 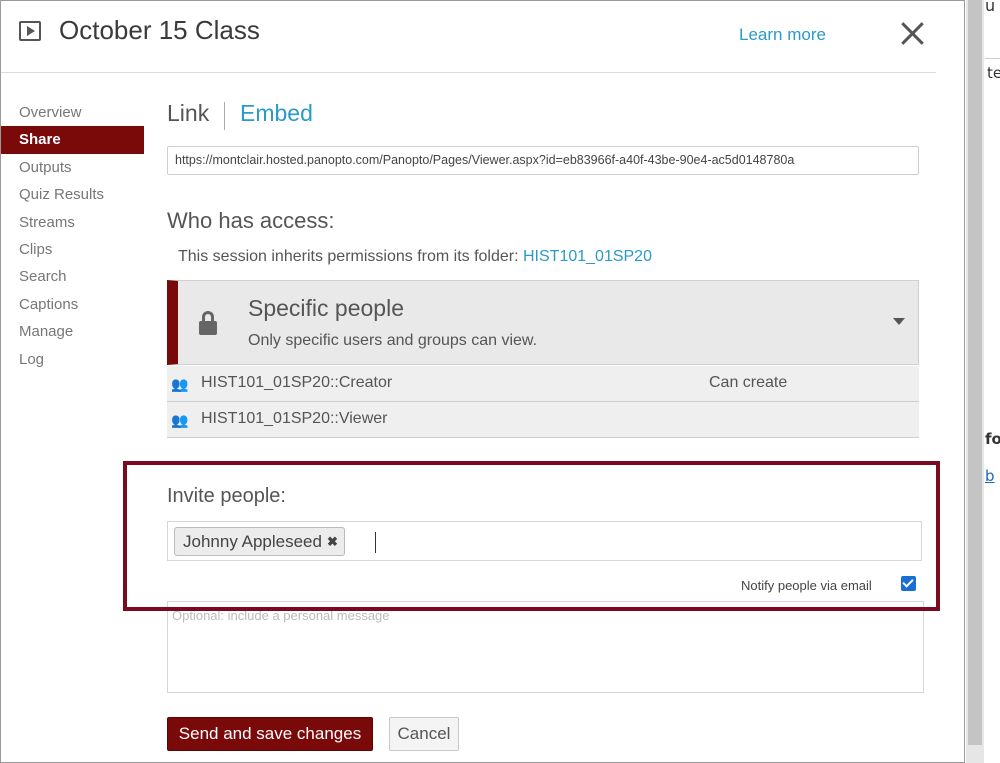 I want to click on sidebar-item-overview: Overview, so click(x=72, y=112).